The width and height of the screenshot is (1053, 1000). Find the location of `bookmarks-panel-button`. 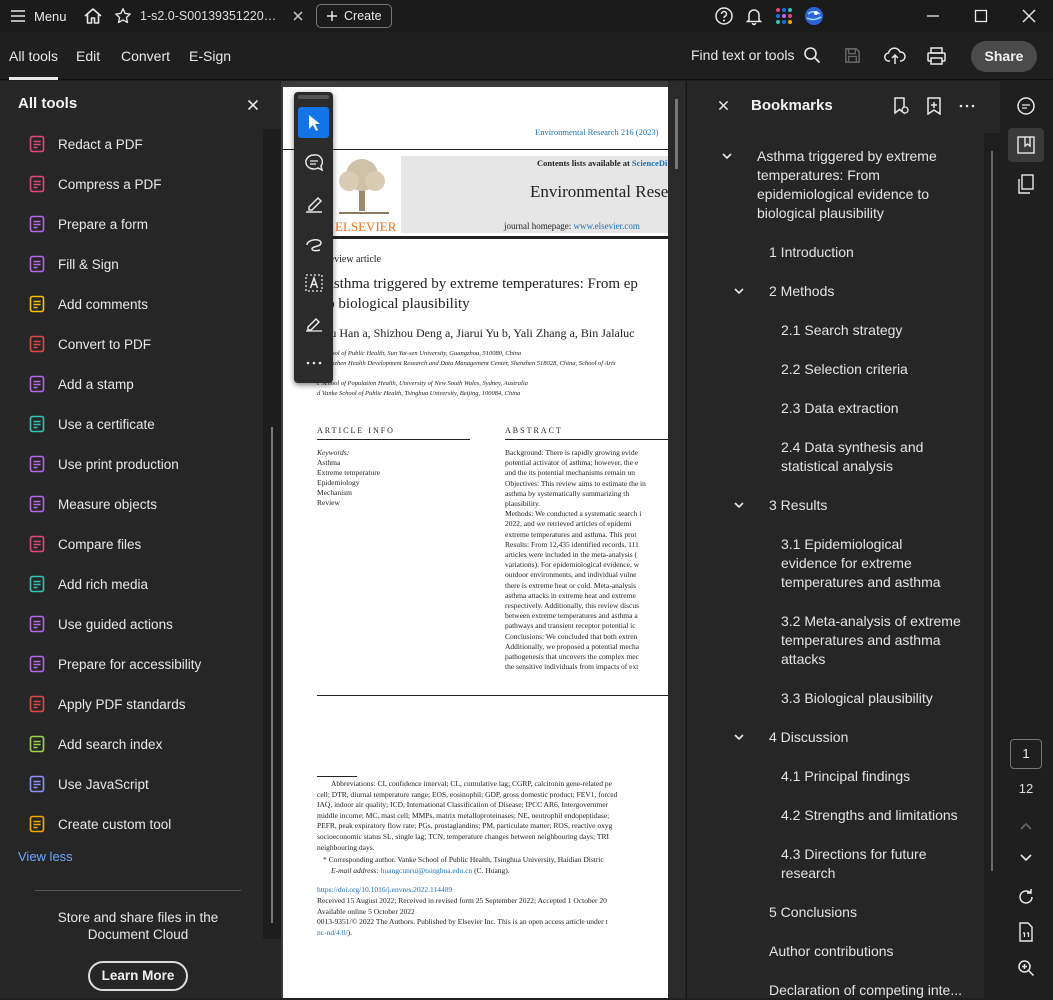

bookmarks-panel-button is located at coordinates (1026, 145).